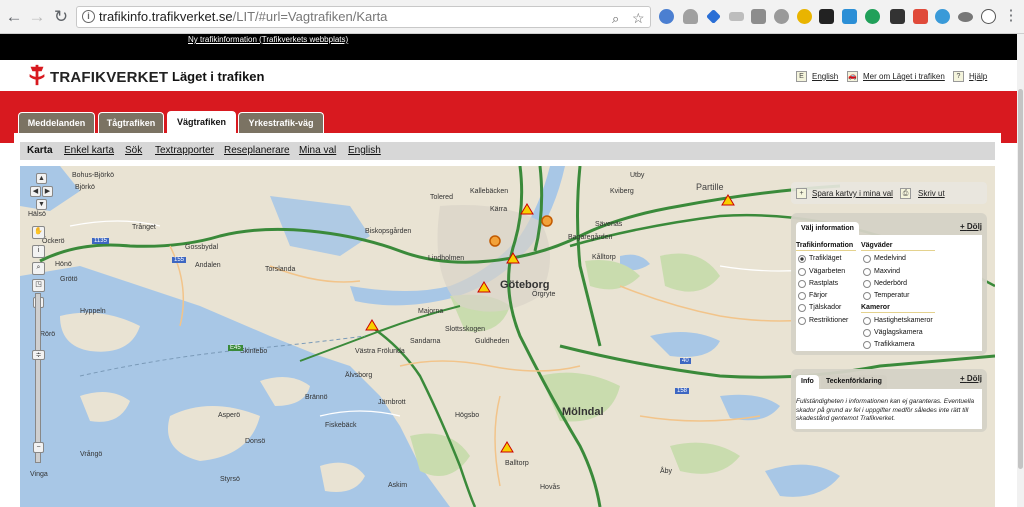 This screenshot has width=1024, height=507. What do you see at coordinates (821, 271) in the screenshot?
I see `option-vagarbeten: Vägarbeten` at bounding box center [821, 271].